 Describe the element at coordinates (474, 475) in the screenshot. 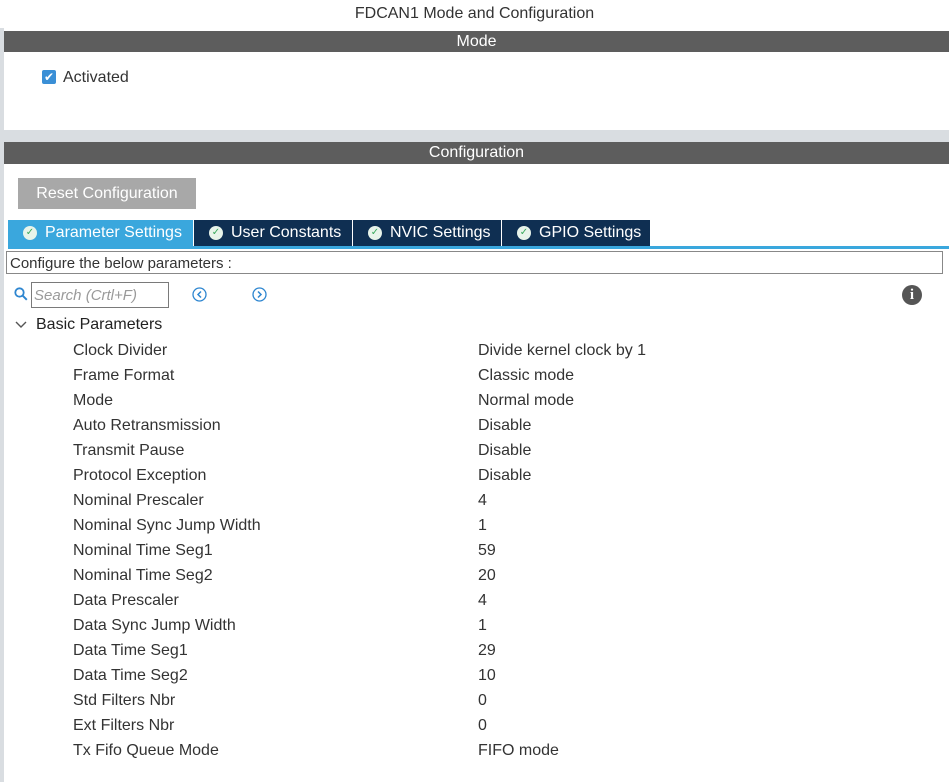

I see `parameter-row: Protocol Exception Disable` at that location.